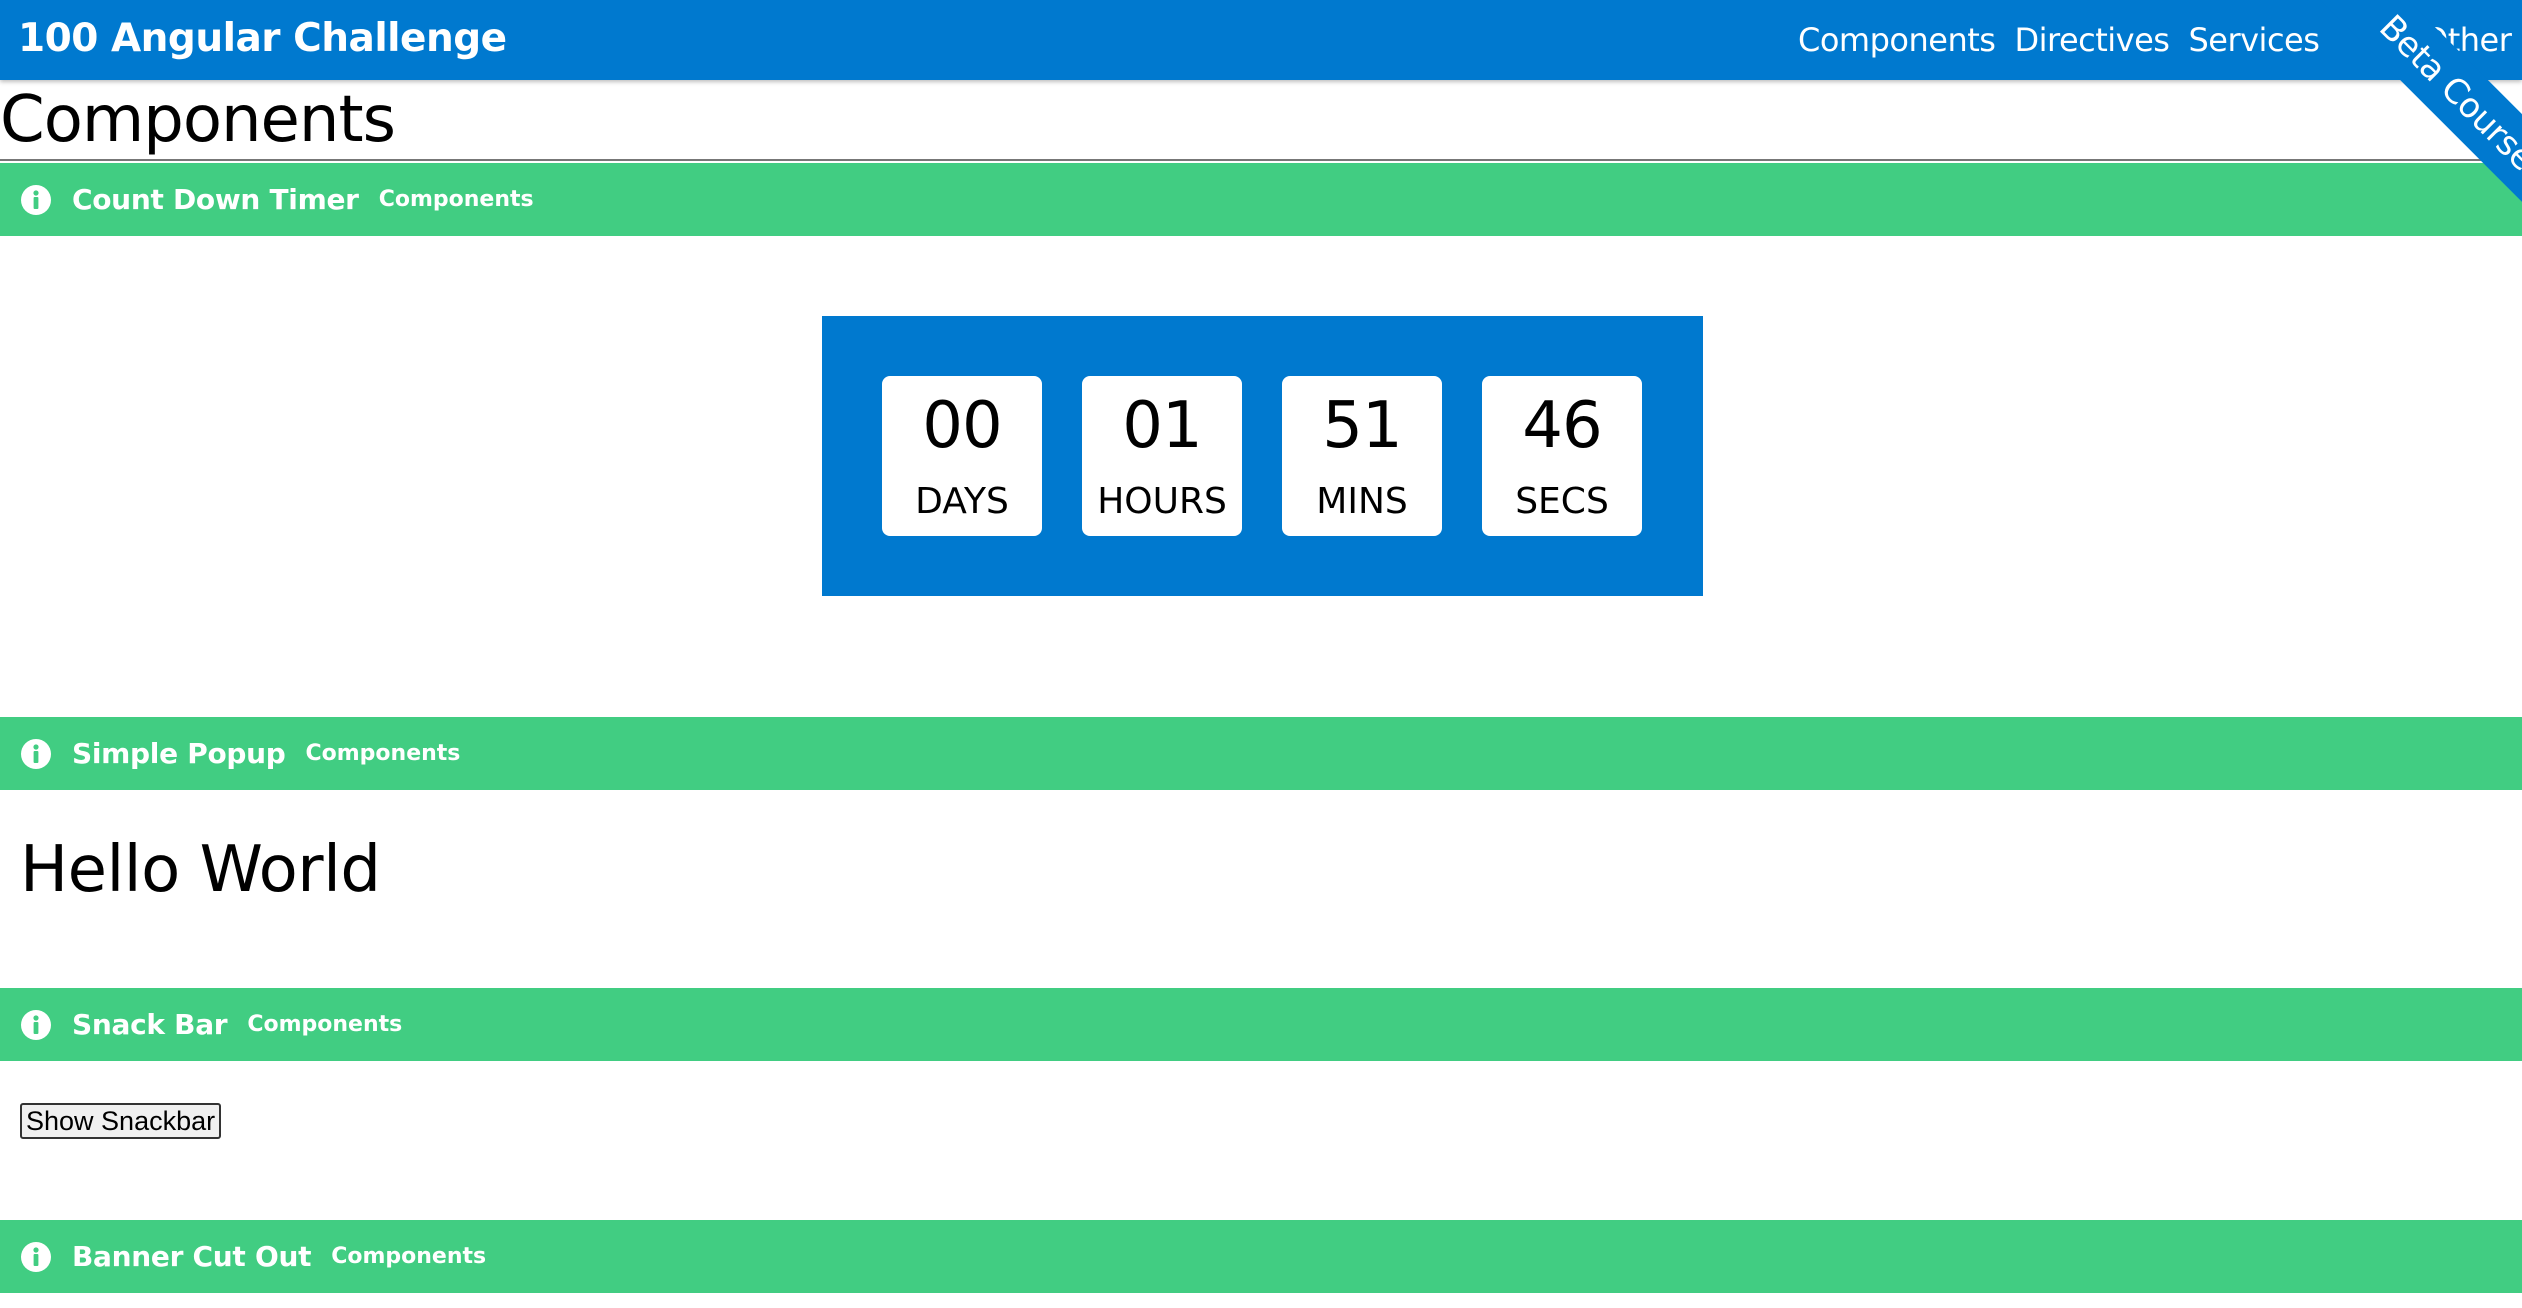 Image resolution: width=2522 pixels, height=1308 pixels. Describe the element at coordinates (1362, 426) in the screenshot. I see `countdown-value: 51` at that location.